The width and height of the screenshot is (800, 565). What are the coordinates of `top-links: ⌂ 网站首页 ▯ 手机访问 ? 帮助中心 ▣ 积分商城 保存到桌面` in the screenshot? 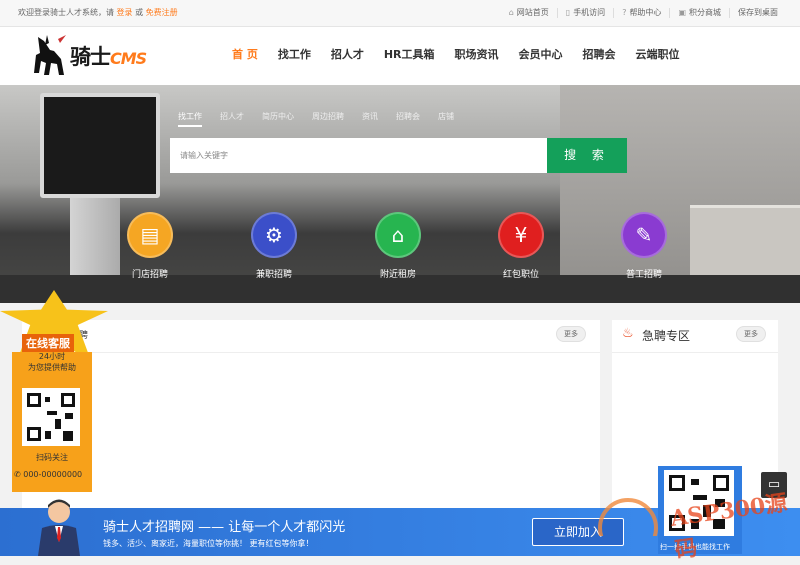 It's located at (643, 9).